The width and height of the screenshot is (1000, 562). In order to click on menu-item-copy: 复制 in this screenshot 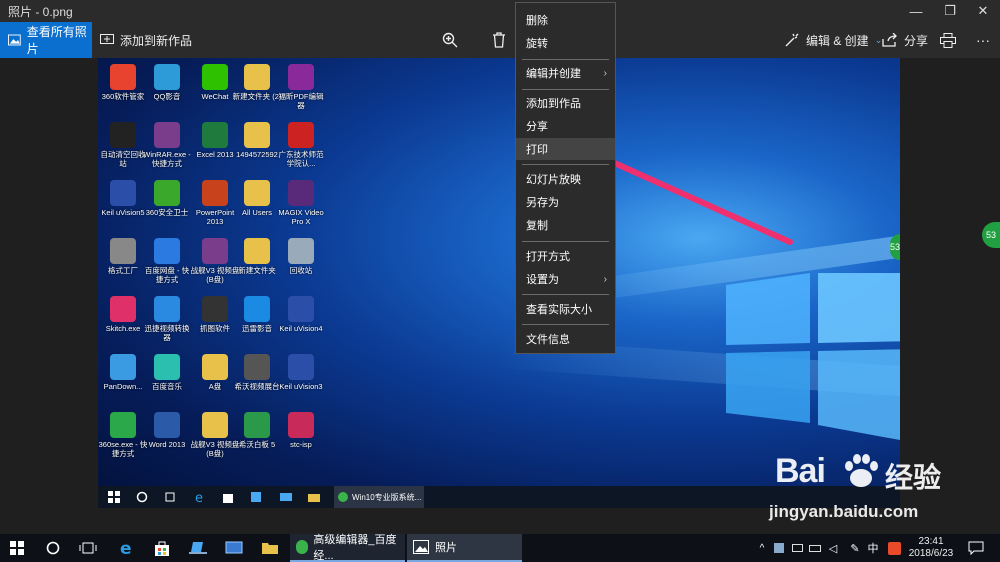, I will do `click(565, 225)`.